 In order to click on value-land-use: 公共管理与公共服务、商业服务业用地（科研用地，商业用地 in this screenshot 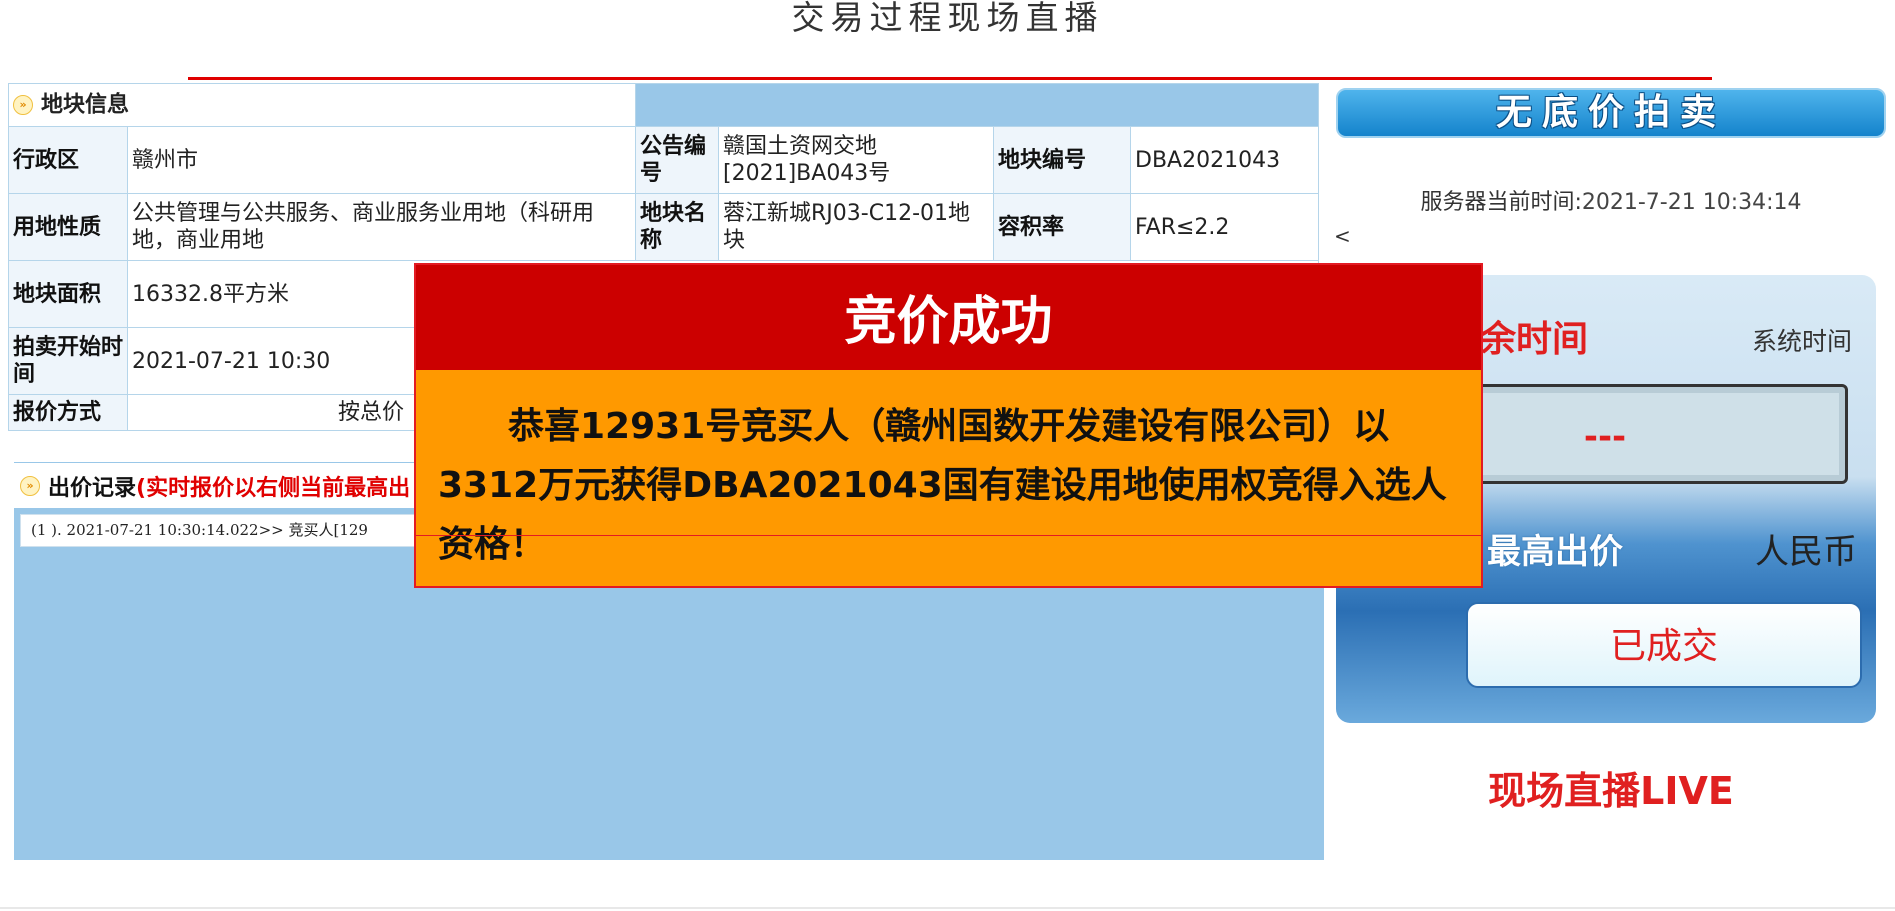, I will do `click(381, 227)`.